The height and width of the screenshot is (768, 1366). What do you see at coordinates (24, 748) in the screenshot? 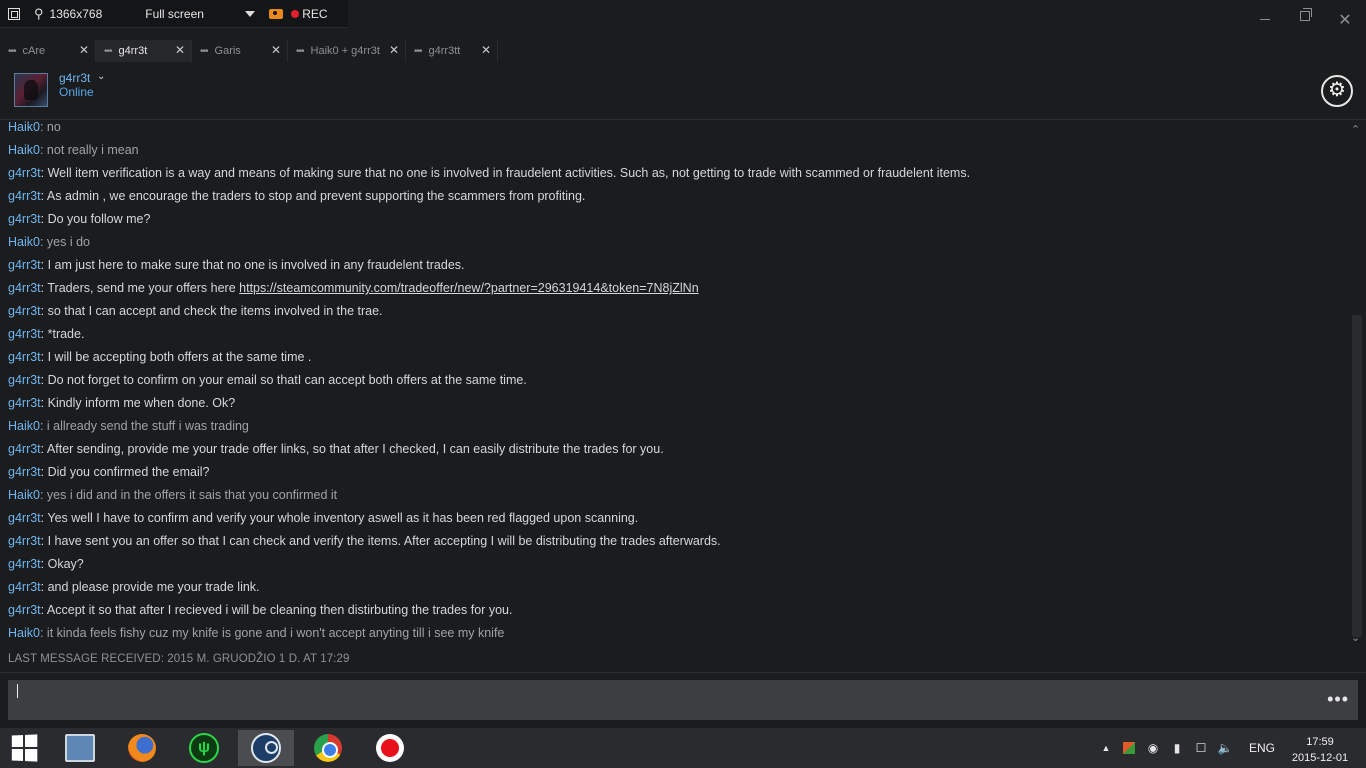
I see `start-button` at bounding box center [24, 748].